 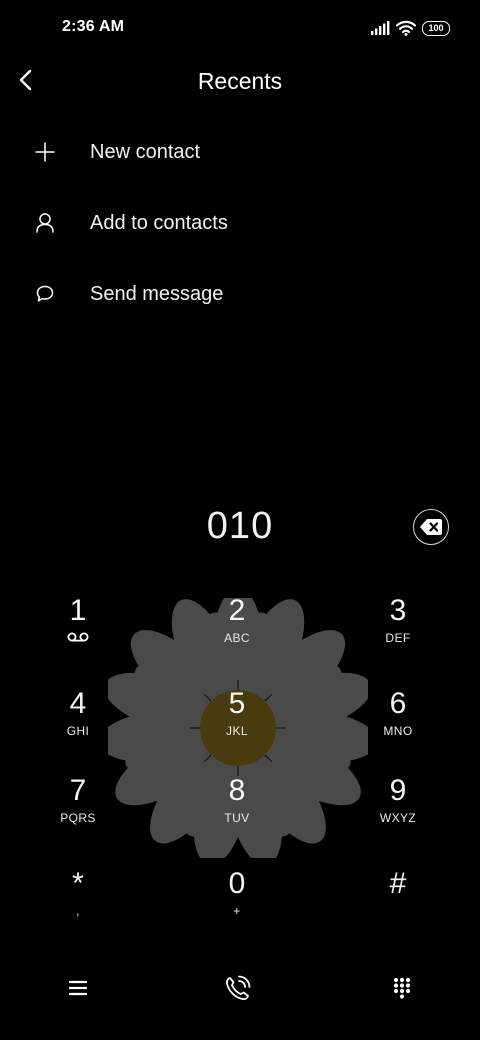 I want to click on key-0: 0 +, so click(x=237, y=907).